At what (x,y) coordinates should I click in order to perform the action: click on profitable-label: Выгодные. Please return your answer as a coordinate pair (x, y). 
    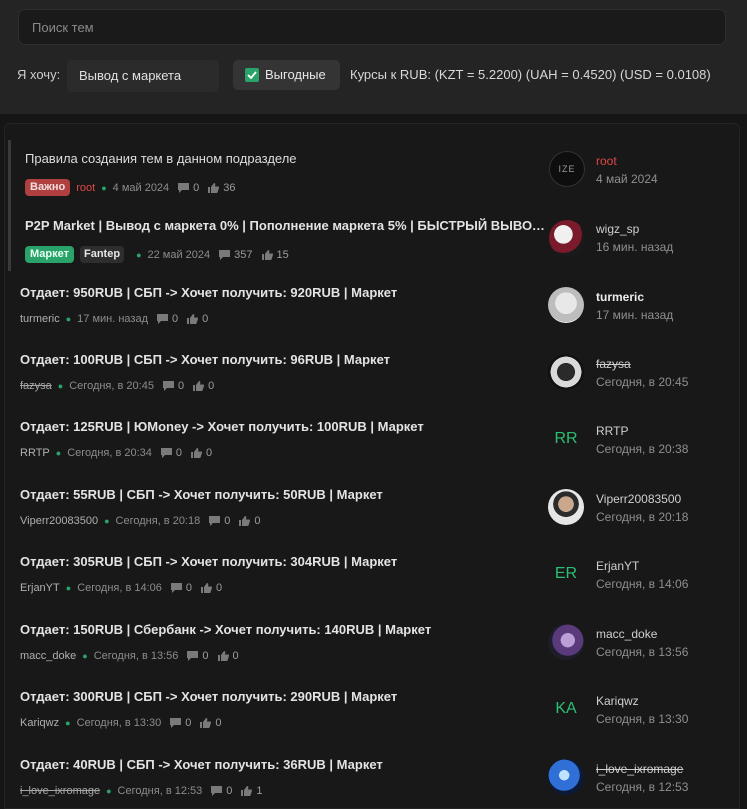
    Looking at the image, I should click on (295, 74).